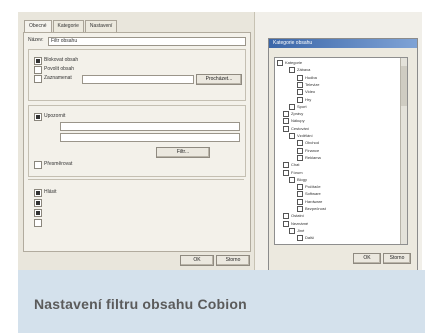 Image resolution: width=425 pixels, height=333 pixels. Describe the element at coordinates (296, 128) in the screenshot. I see `tree-node: Cestování` at that location.